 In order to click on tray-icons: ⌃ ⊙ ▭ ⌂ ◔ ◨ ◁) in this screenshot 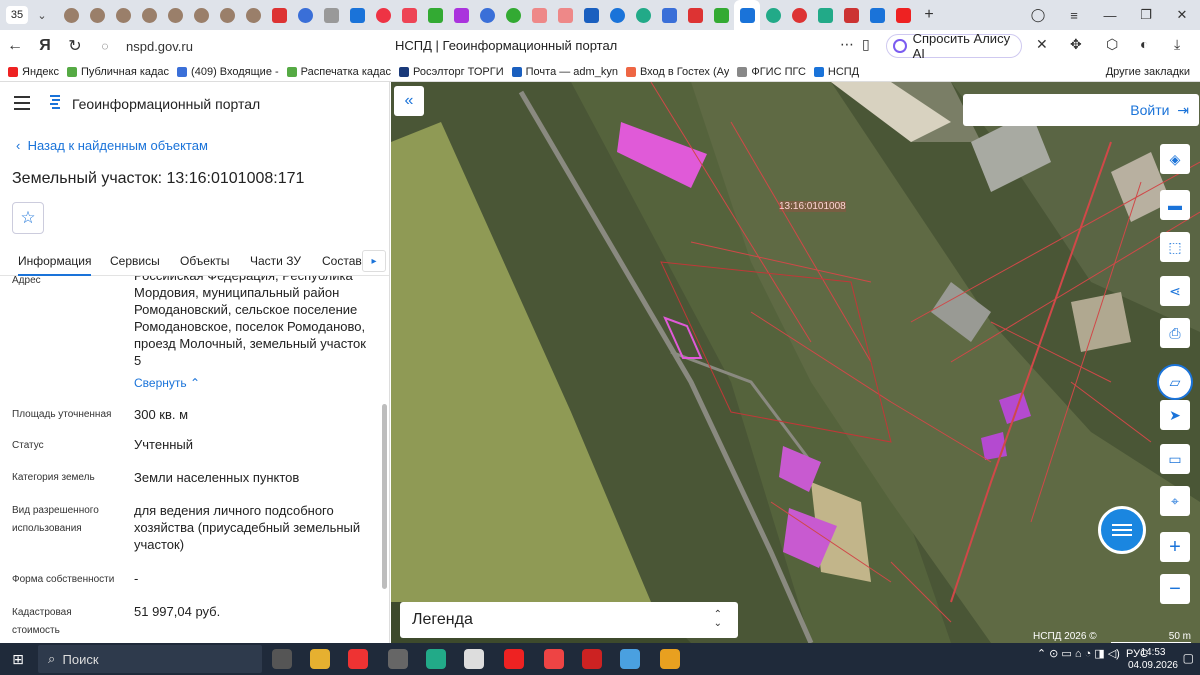, I will do `click(1081, 653)`.